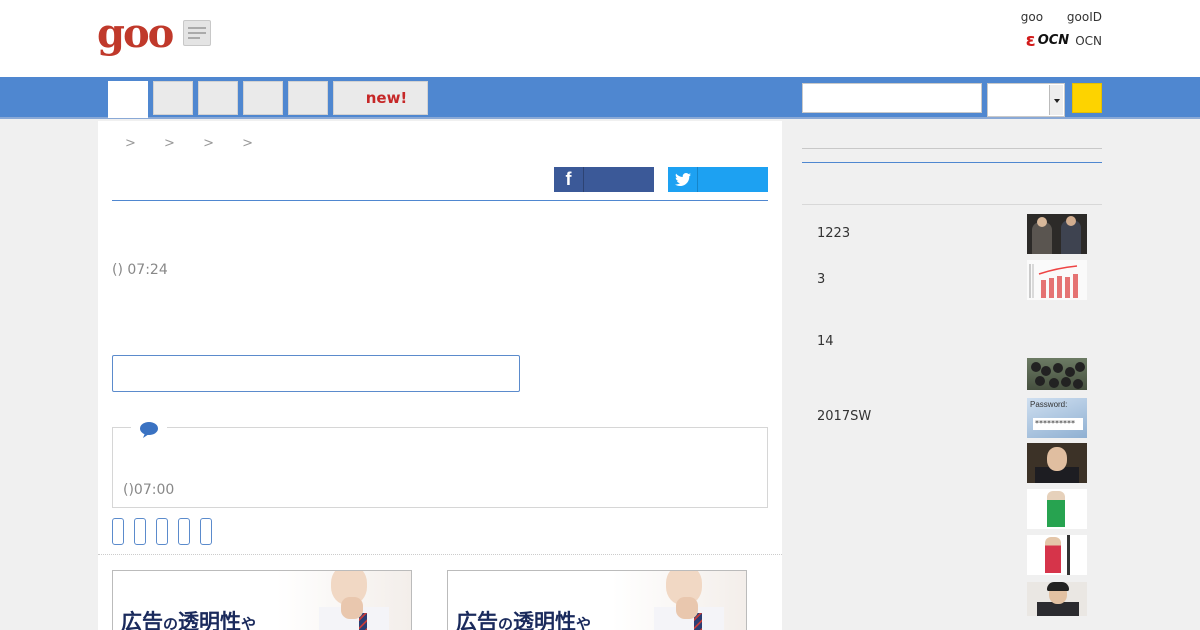 This screenshot has height=630, width=1200. I want to click on search-scope-select, so click(1026, 100).